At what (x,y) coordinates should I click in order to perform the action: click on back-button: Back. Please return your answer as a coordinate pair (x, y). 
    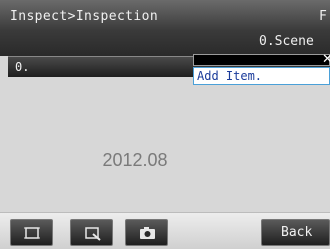
    Looking at the image, I should click on (295, 232).